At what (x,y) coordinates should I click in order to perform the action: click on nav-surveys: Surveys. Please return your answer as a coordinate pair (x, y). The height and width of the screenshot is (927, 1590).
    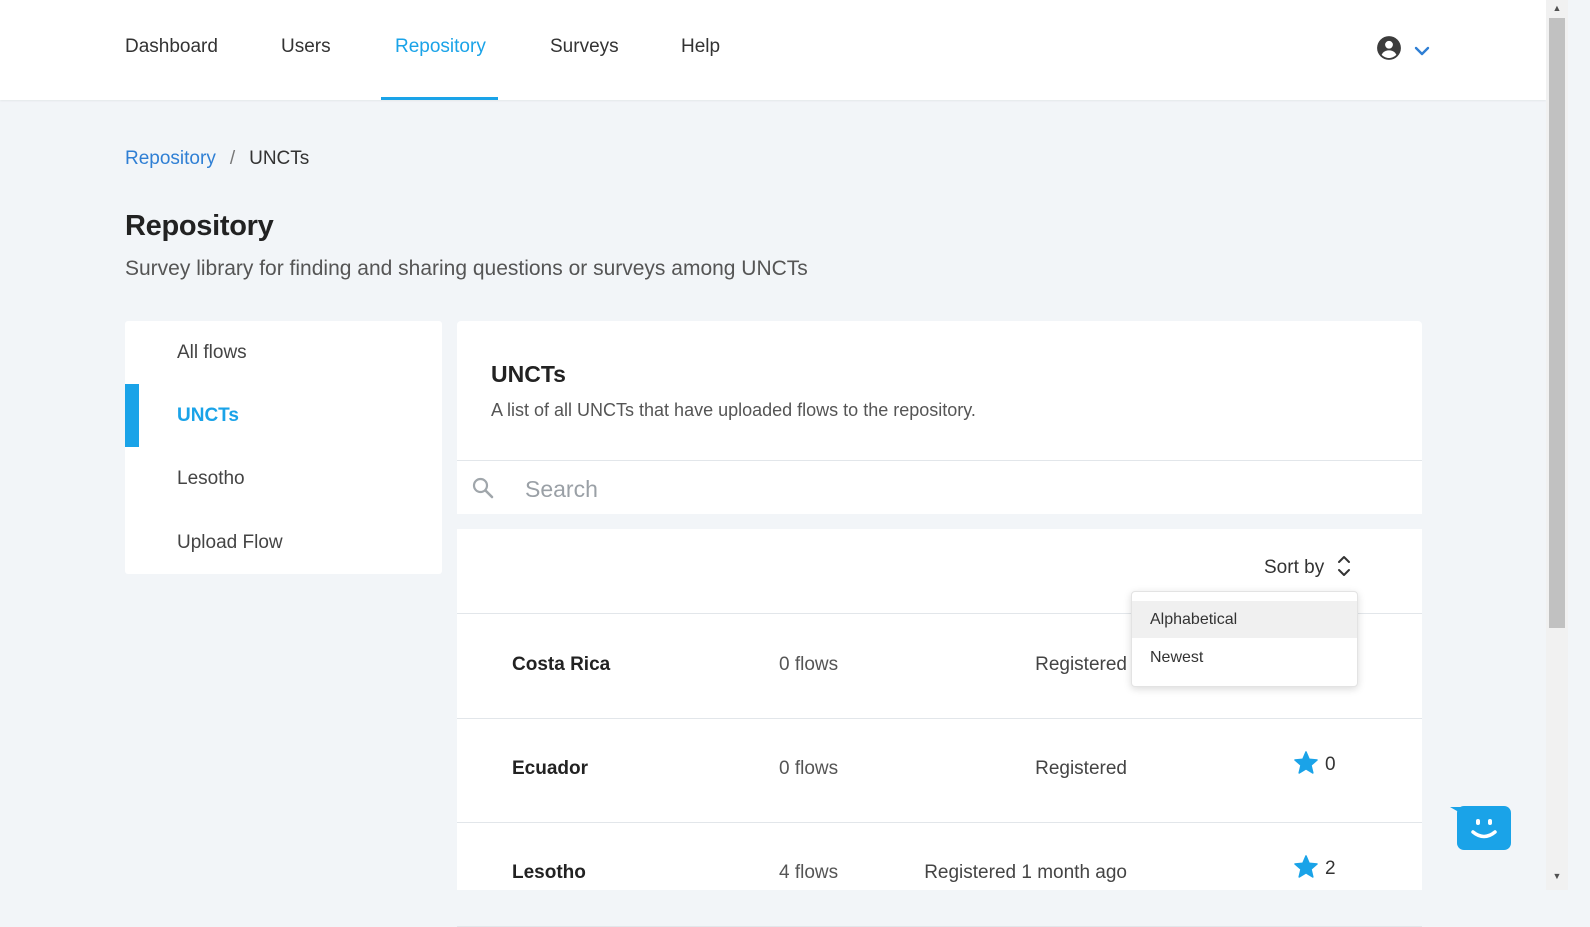
    Looking at the image, I should click on (584, 50).